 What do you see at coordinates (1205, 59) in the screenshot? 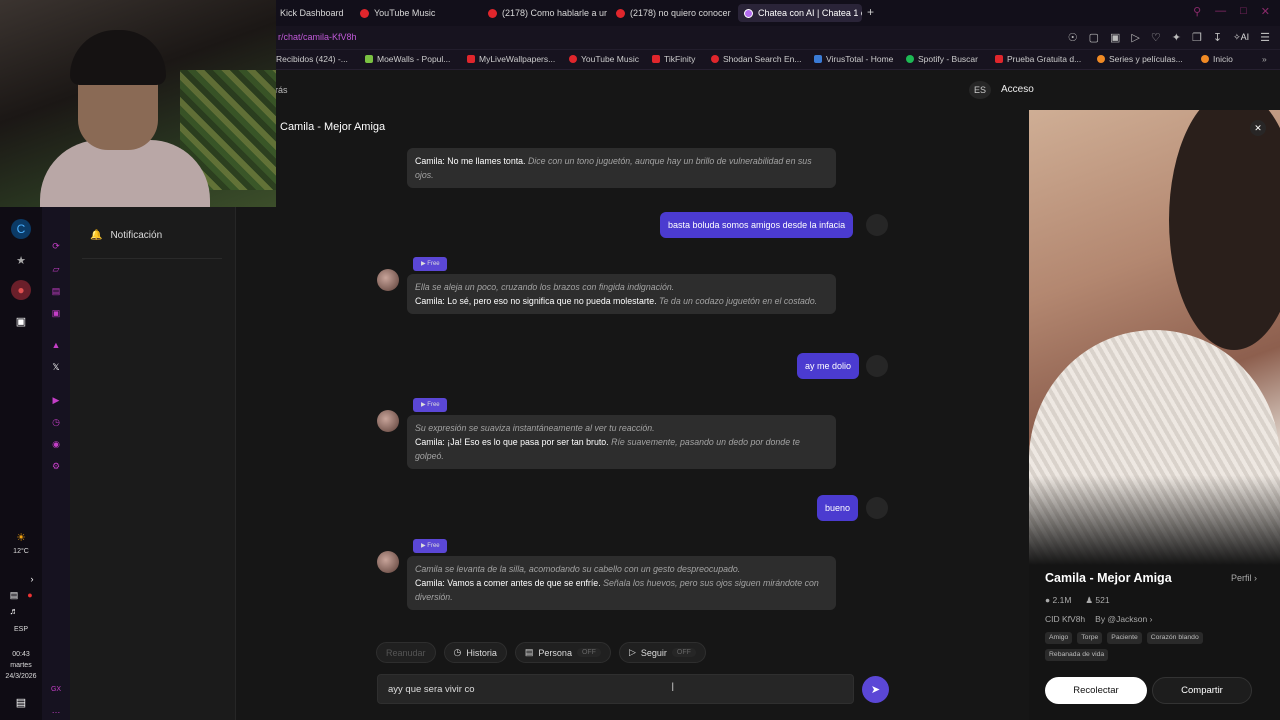
I see `home-icon` at bounding box center [1205, 59].